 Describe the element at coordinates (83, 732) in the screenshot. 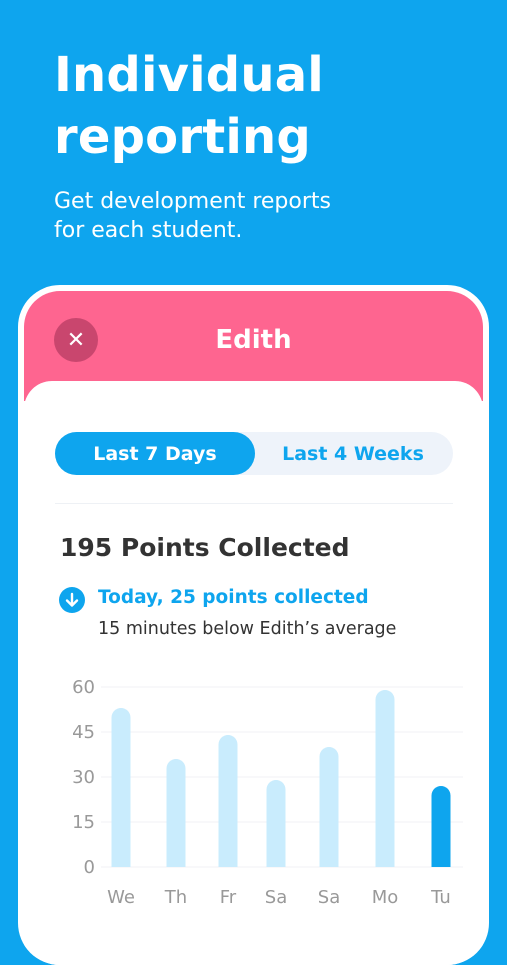

I see `y-tick-label: 45` at that location.